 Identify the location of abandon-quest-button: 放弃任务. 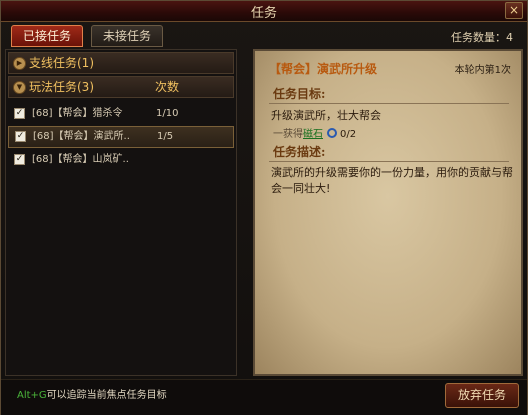
(482, 395).